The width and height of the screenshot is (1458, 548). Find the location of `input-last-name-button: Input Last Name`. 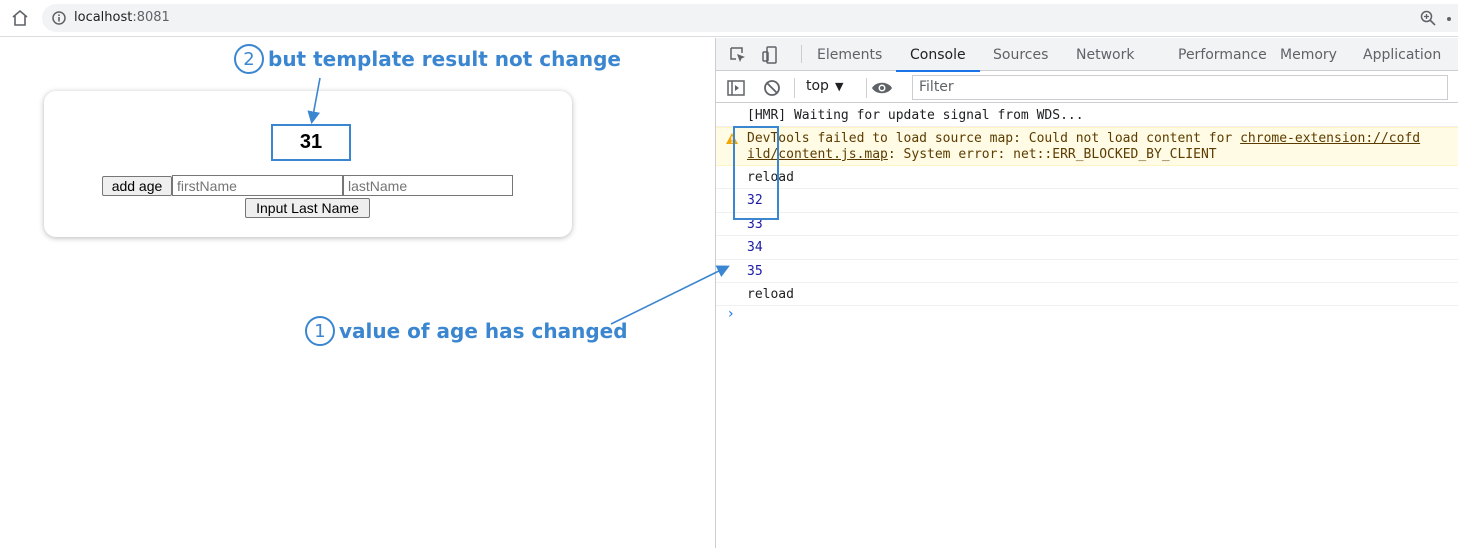

input-last-name-button: Input Last Name is located at coordinates (307, 208).